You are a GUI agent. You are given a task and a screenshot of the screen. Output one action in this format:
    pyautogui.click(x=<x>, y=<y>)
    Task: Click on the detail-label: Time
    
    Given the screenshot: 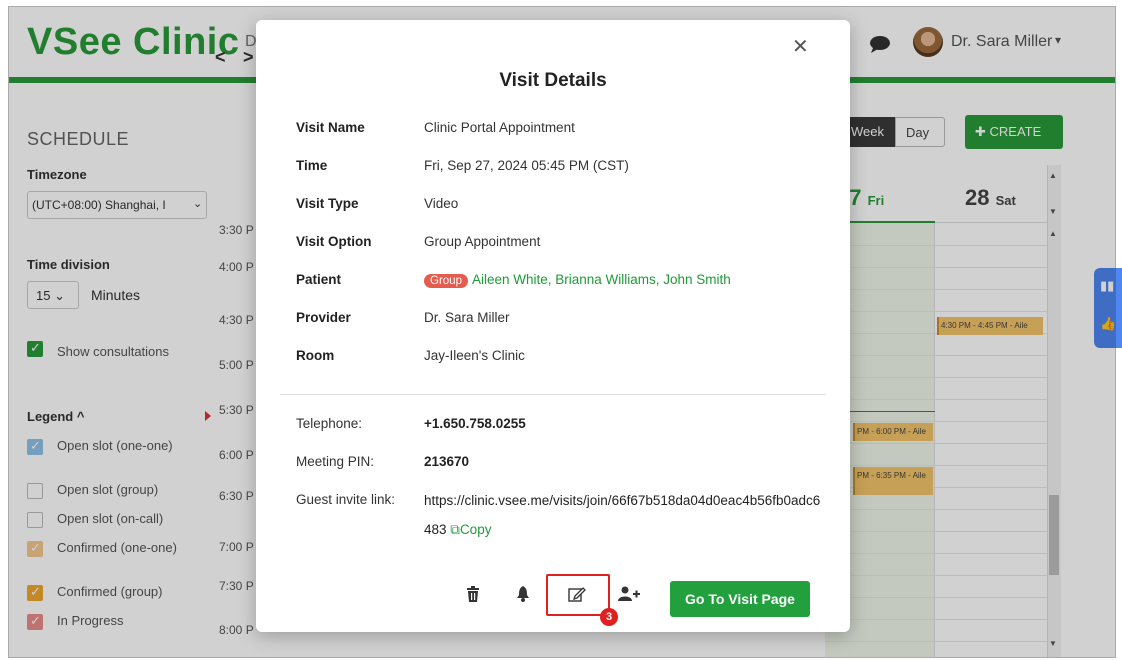 What is the action you would take?
    pyautogui.click(x=312, y=165)
    